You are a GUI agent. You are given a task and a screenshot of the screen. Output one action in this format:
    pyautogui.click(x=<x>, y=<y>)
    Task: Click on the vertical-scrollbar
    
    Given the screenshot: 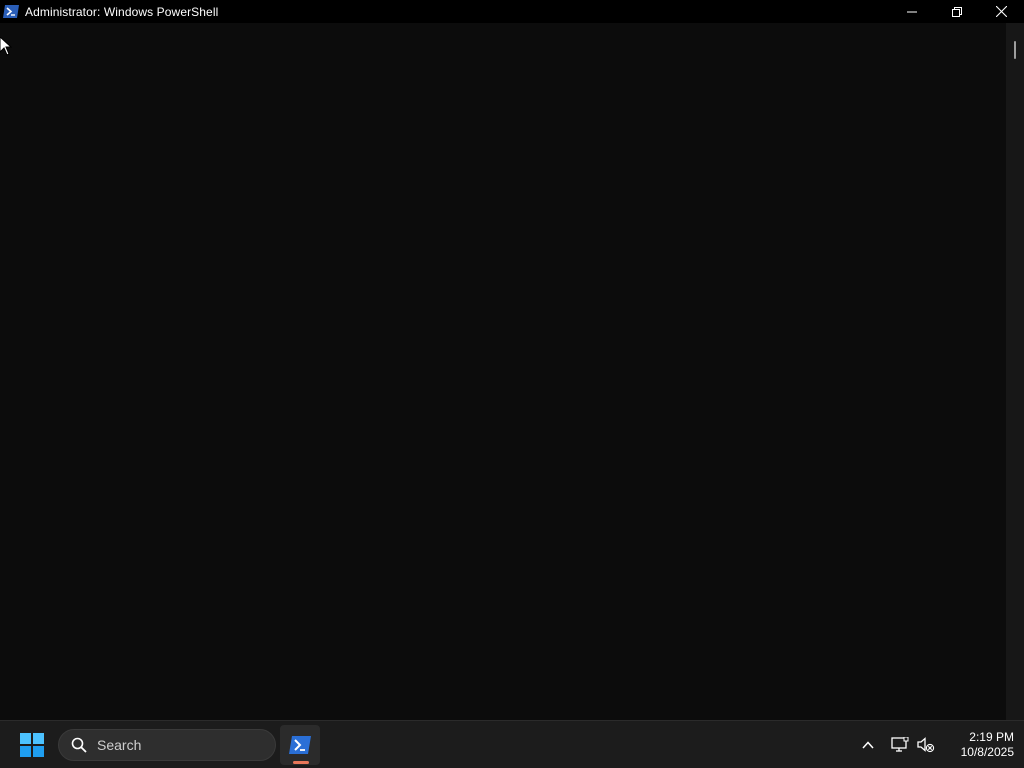 What is the action you would take?
    pyautogui.click(x=1015, y=371)
    